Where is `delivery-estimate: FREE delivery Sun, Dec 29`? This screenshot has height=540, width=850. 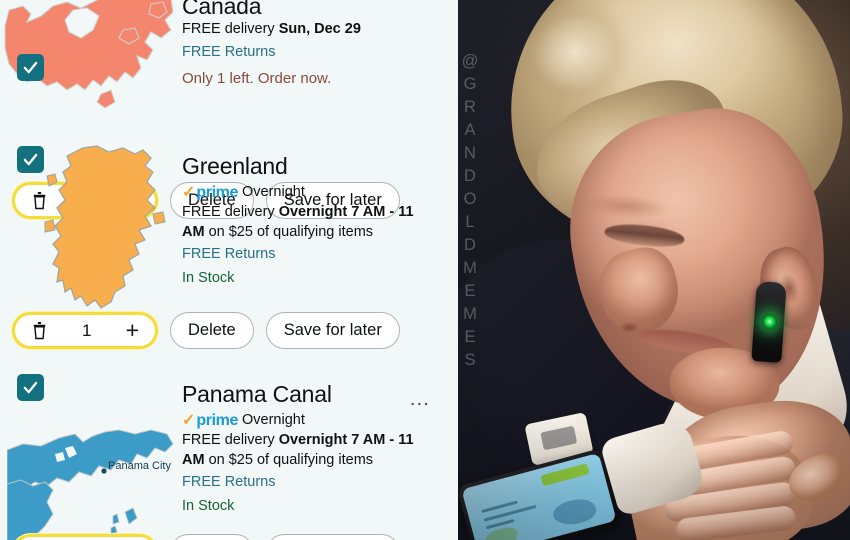
delivery-estimate: FREE delivery Sun, Dec 29 is located at coordinates (271, 29).